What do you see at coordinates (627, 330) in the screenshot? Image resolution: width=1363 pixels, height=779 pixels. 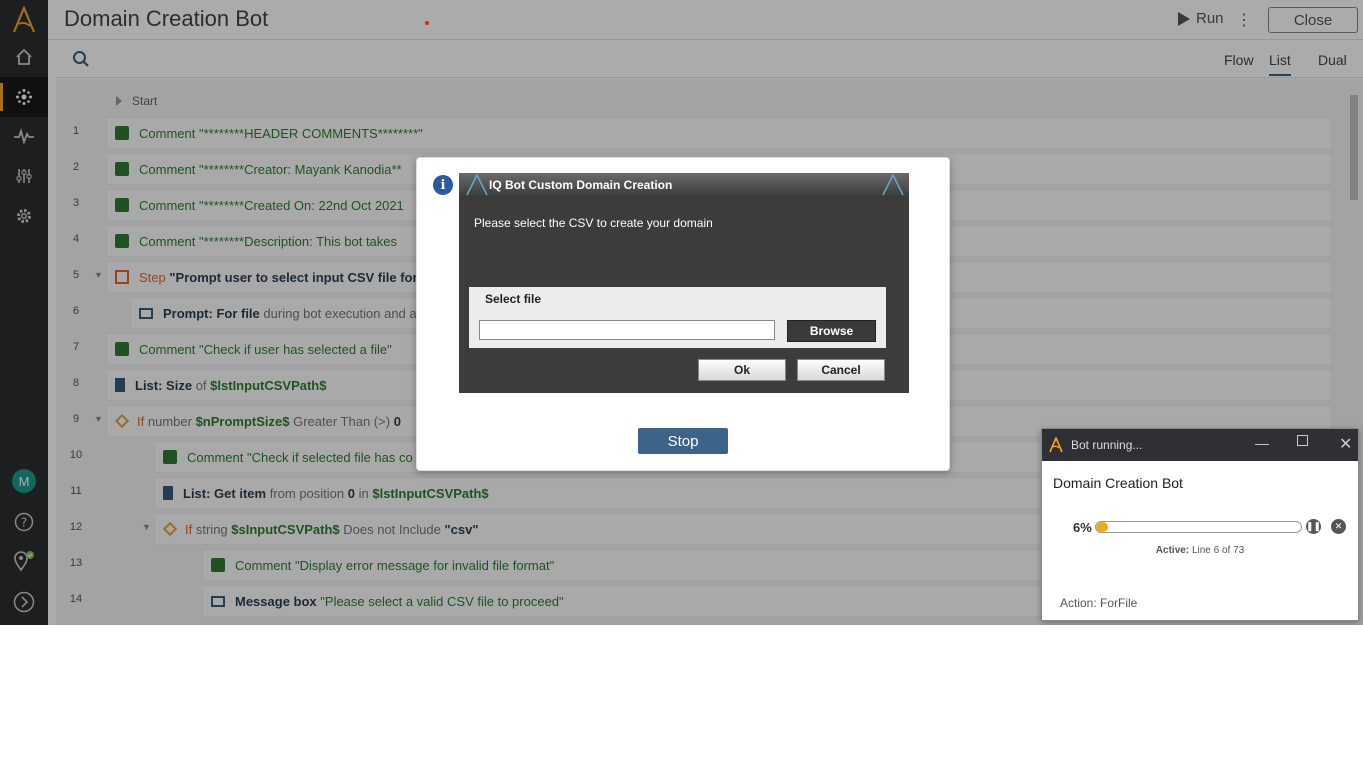 I see `file-path-input` at bounding box center [627, 330].